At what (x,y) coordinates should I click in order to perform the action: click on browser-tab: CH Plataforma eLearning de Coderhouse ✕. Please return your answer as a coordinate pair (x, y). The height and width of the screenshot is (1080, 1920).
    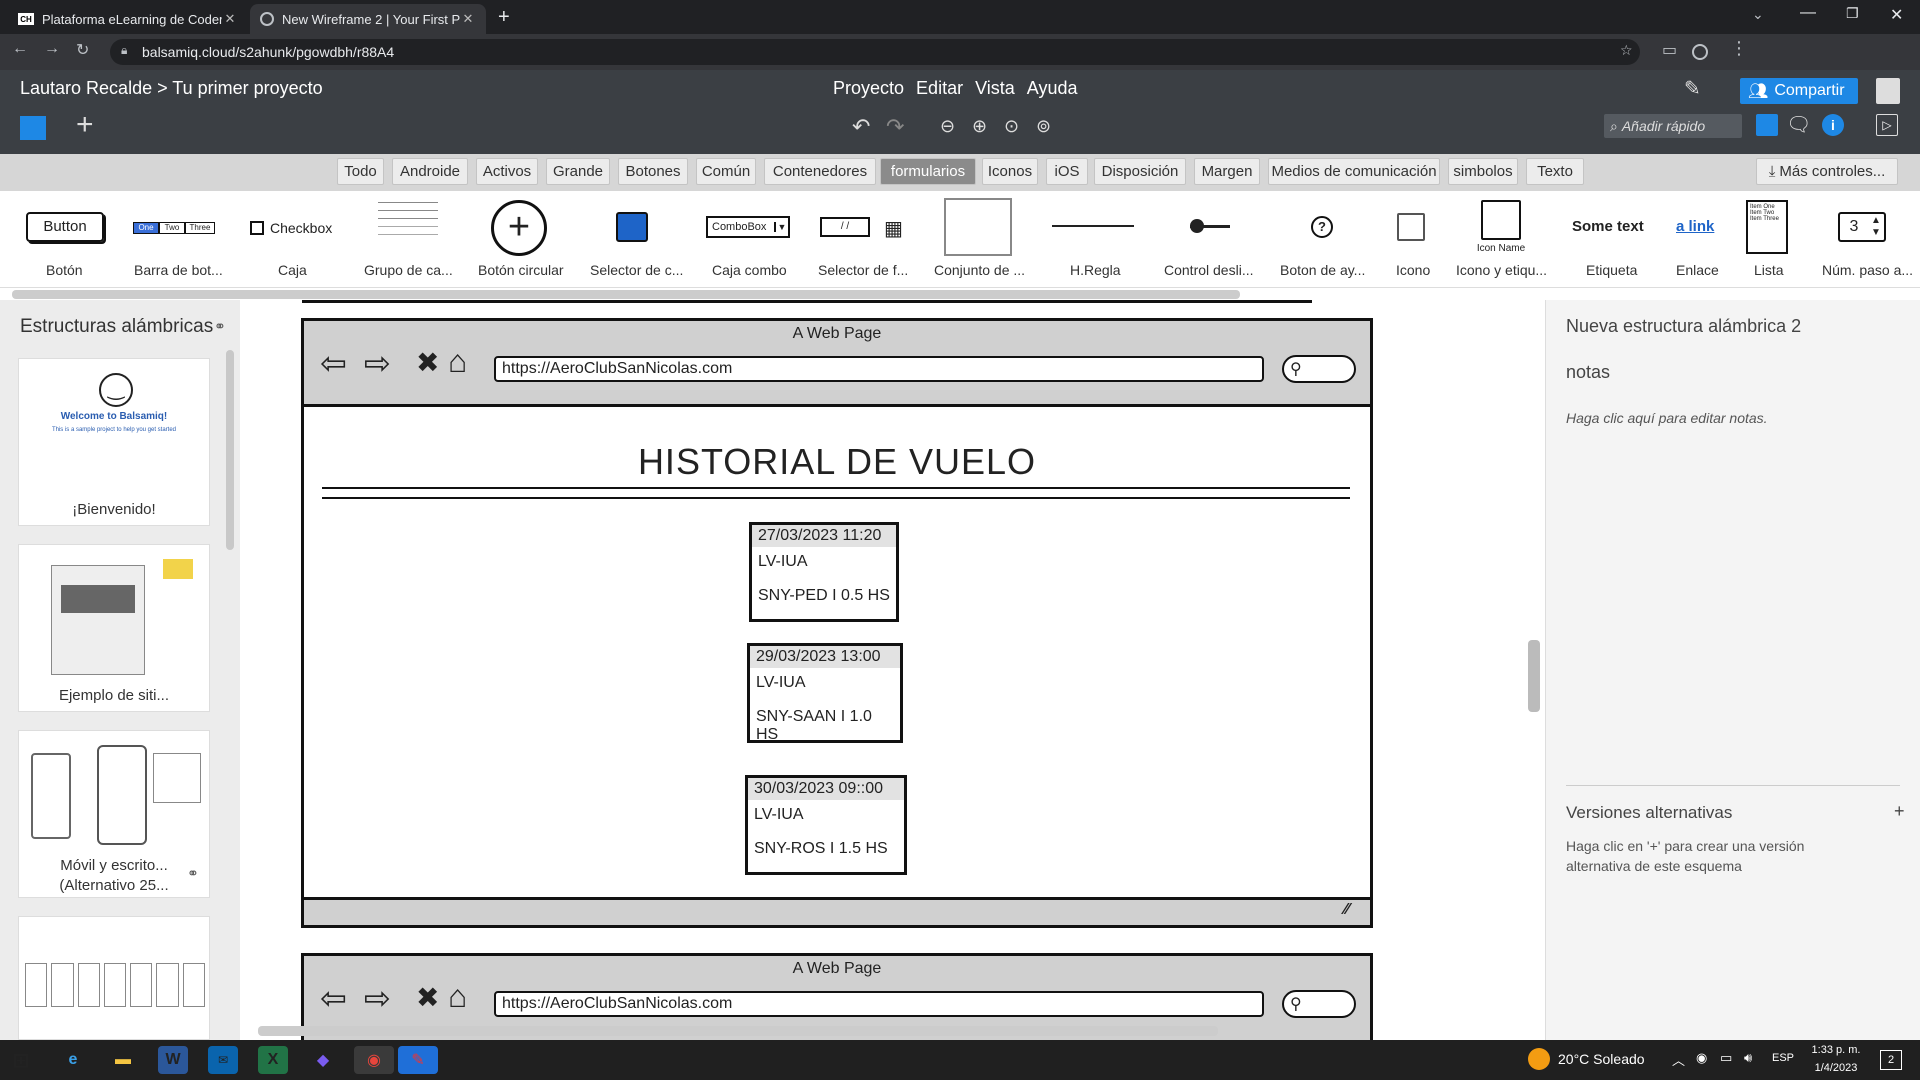
    Looking at the image, I should click on (128, 19).